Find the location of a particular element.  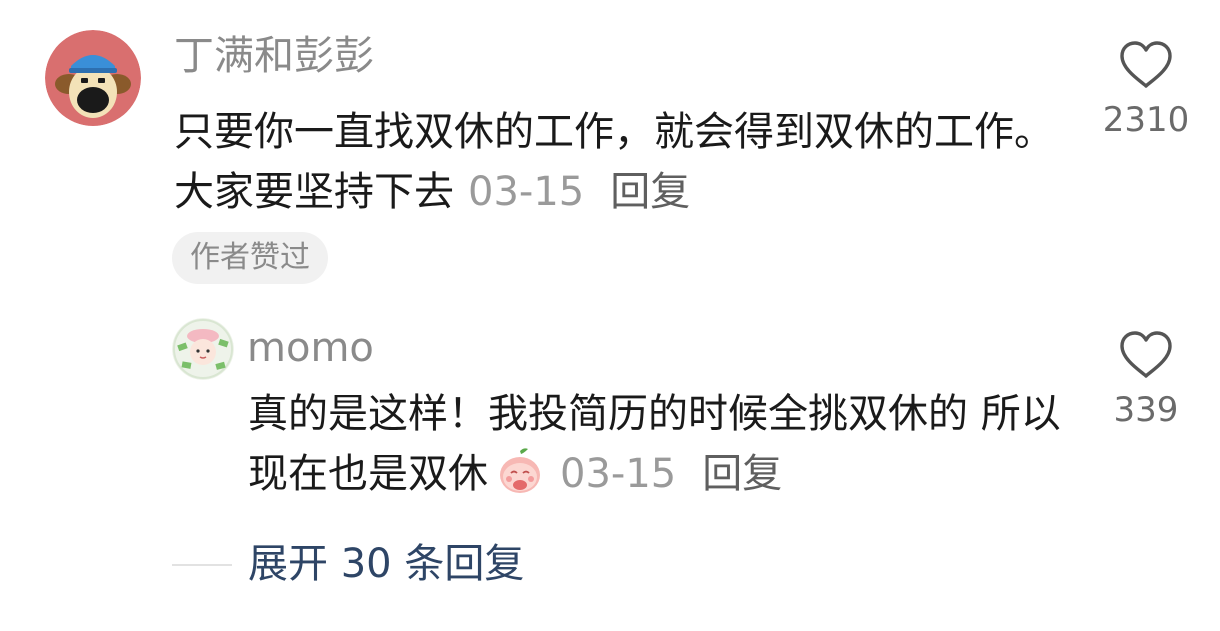

girl-sticker-avatar-icon is located at coordinates (203, 349).